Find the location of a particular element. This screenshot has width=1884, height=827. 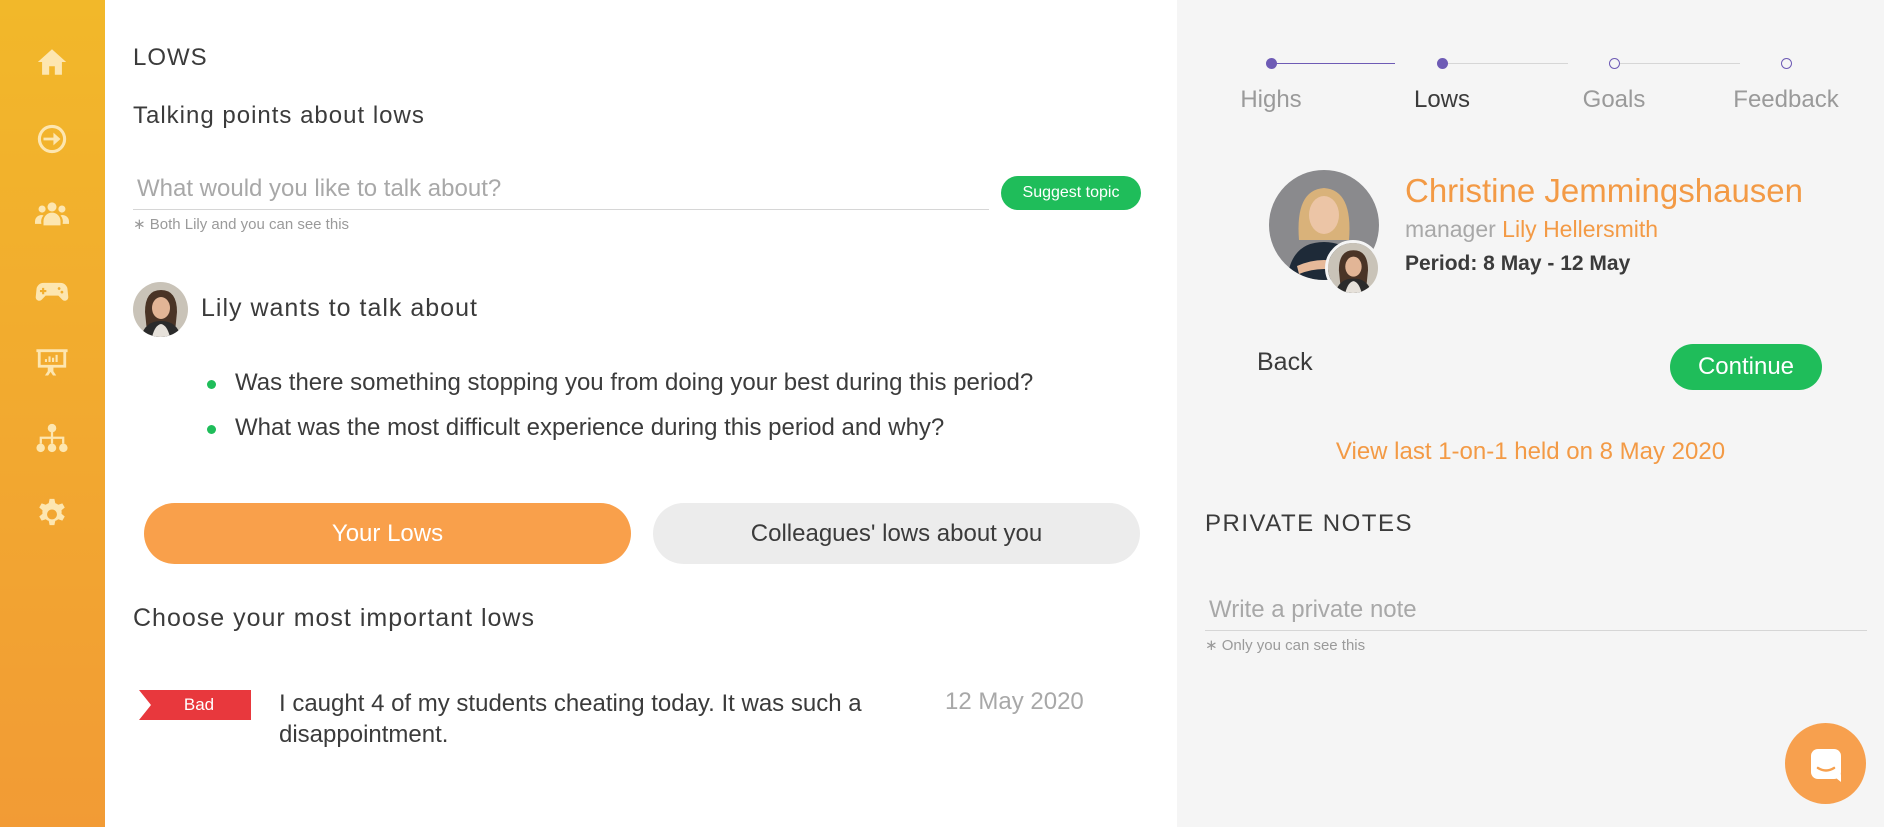

period-label: Period: 8 May - 12 May is located at coordinates (1518, 263).